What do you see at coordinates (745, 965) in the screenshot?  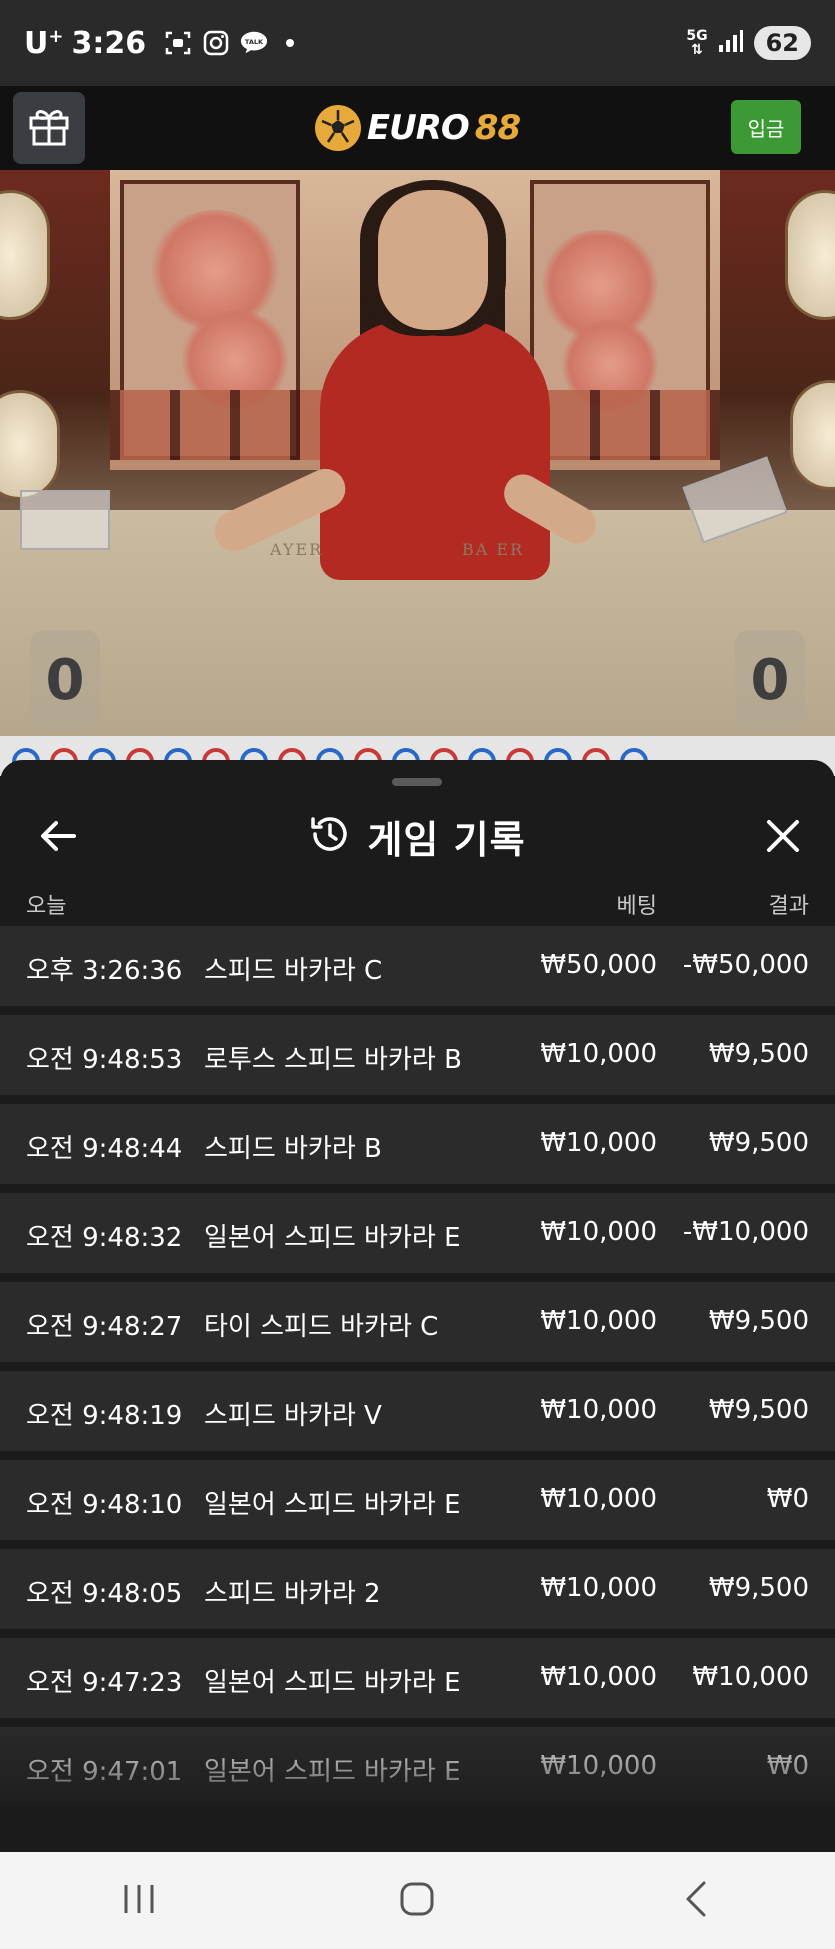 I see `row-result: -₩50,000` at bounding box center [745, 965].